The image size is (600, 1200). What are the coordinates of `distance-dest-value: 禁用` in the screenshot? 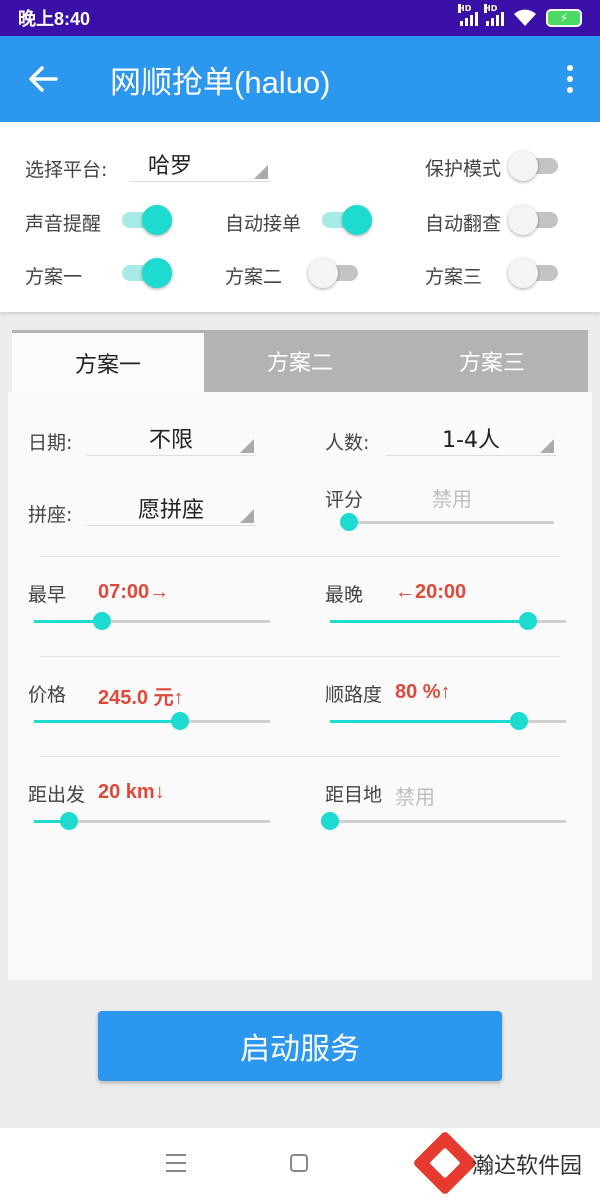 It's located at (415, 797).